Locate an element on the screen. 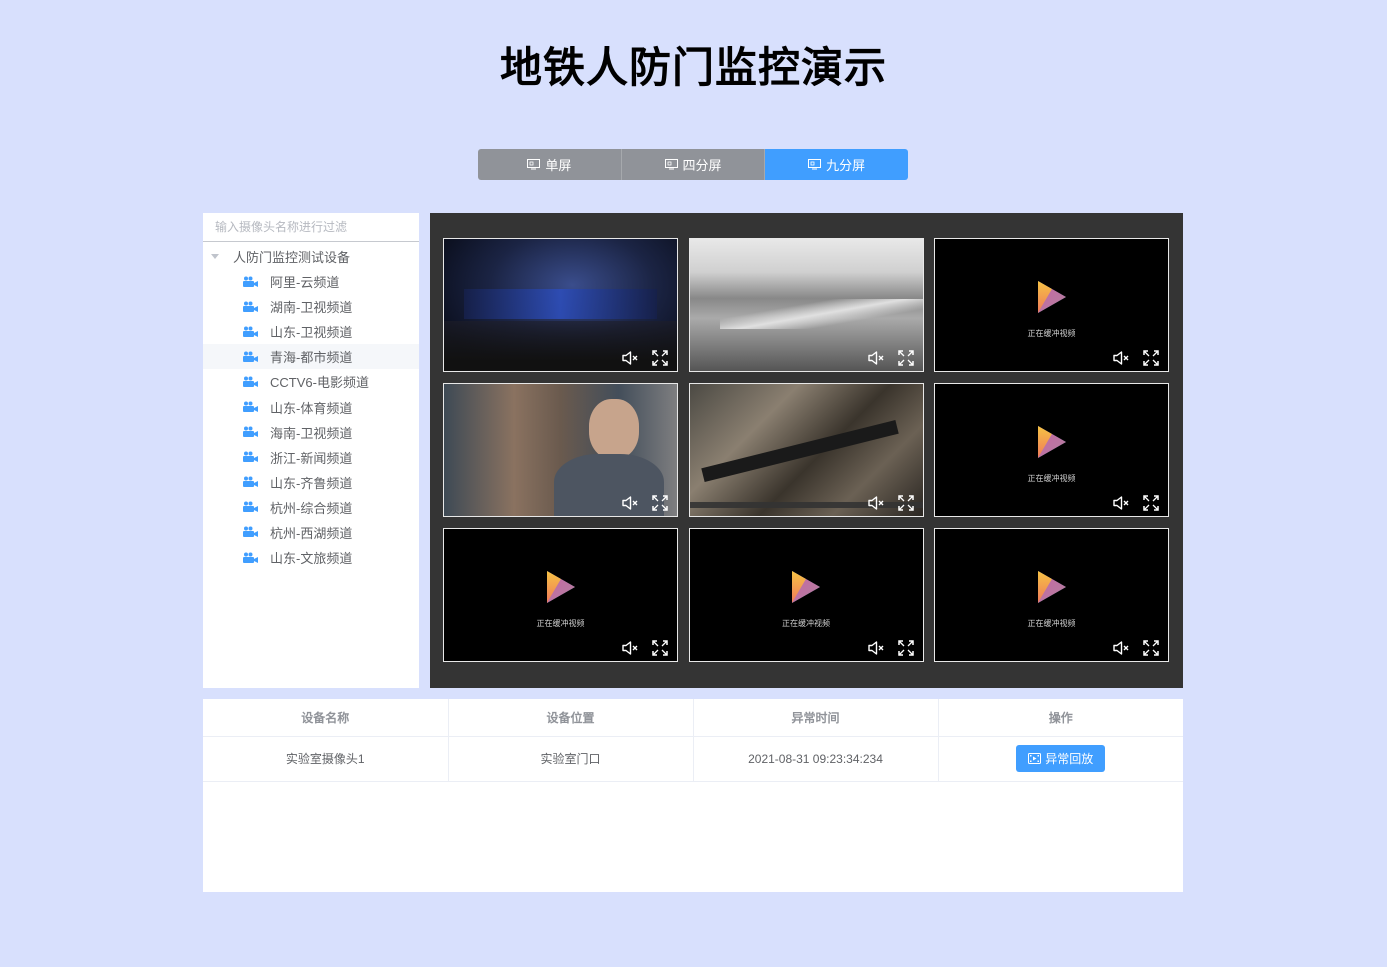  camera-tree-item-label: 青海-都市频道 is located at coordinates (311, 358).